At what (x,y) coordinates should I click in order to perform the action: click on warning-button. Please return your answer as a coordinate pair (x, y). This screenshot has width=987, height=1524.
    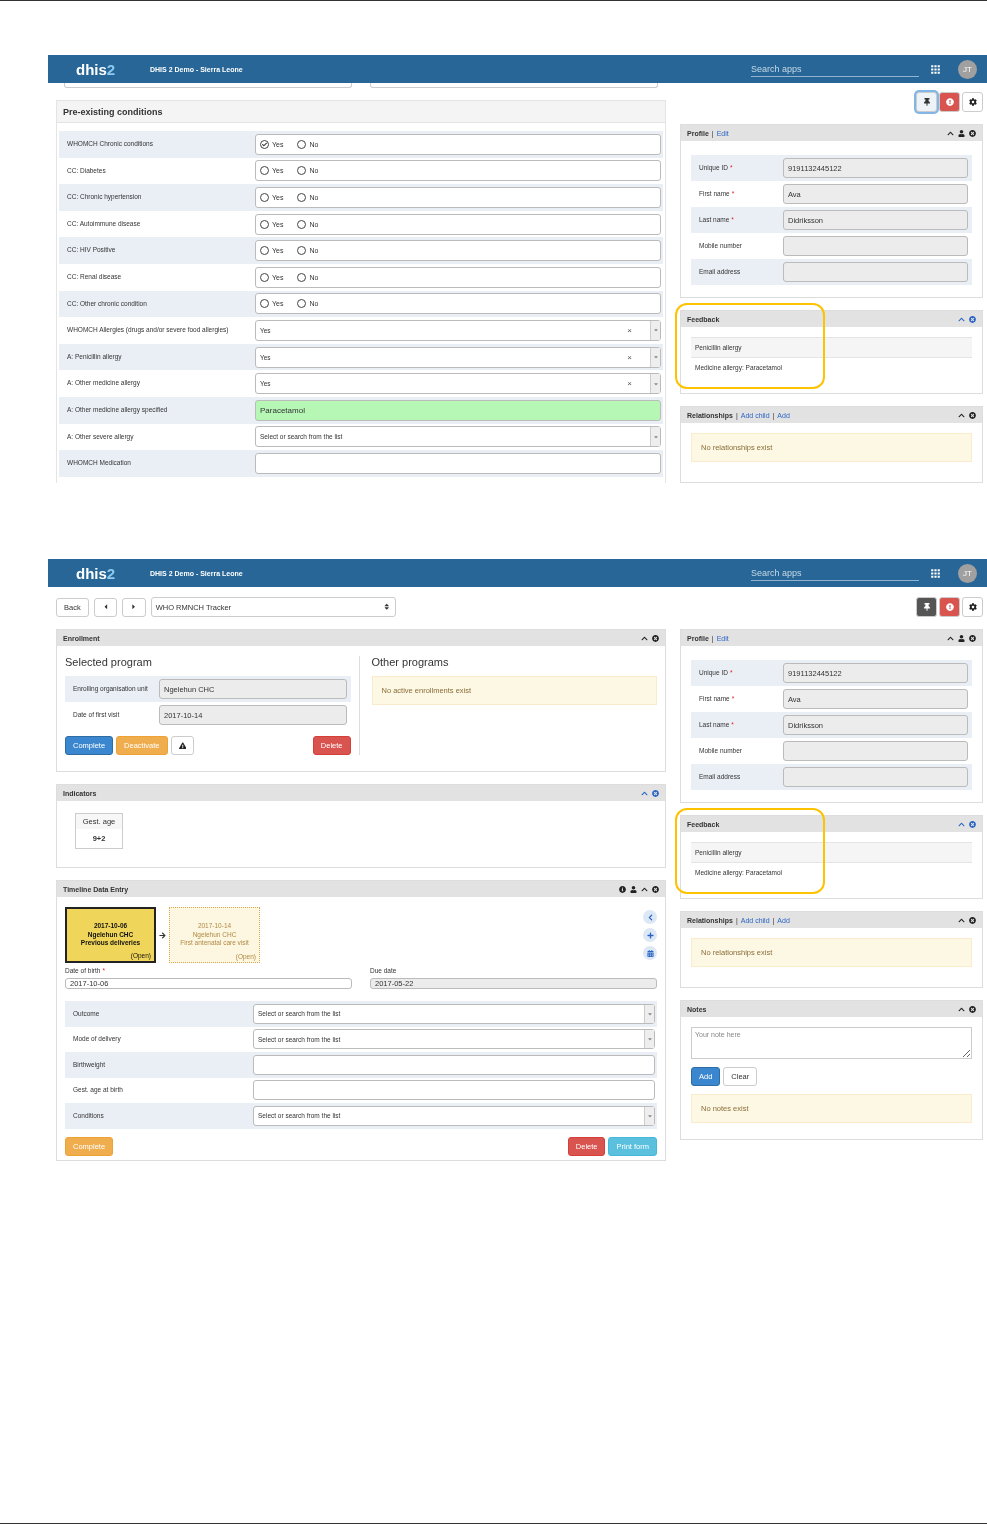
    Looking at the image, I should click on (182, 745).